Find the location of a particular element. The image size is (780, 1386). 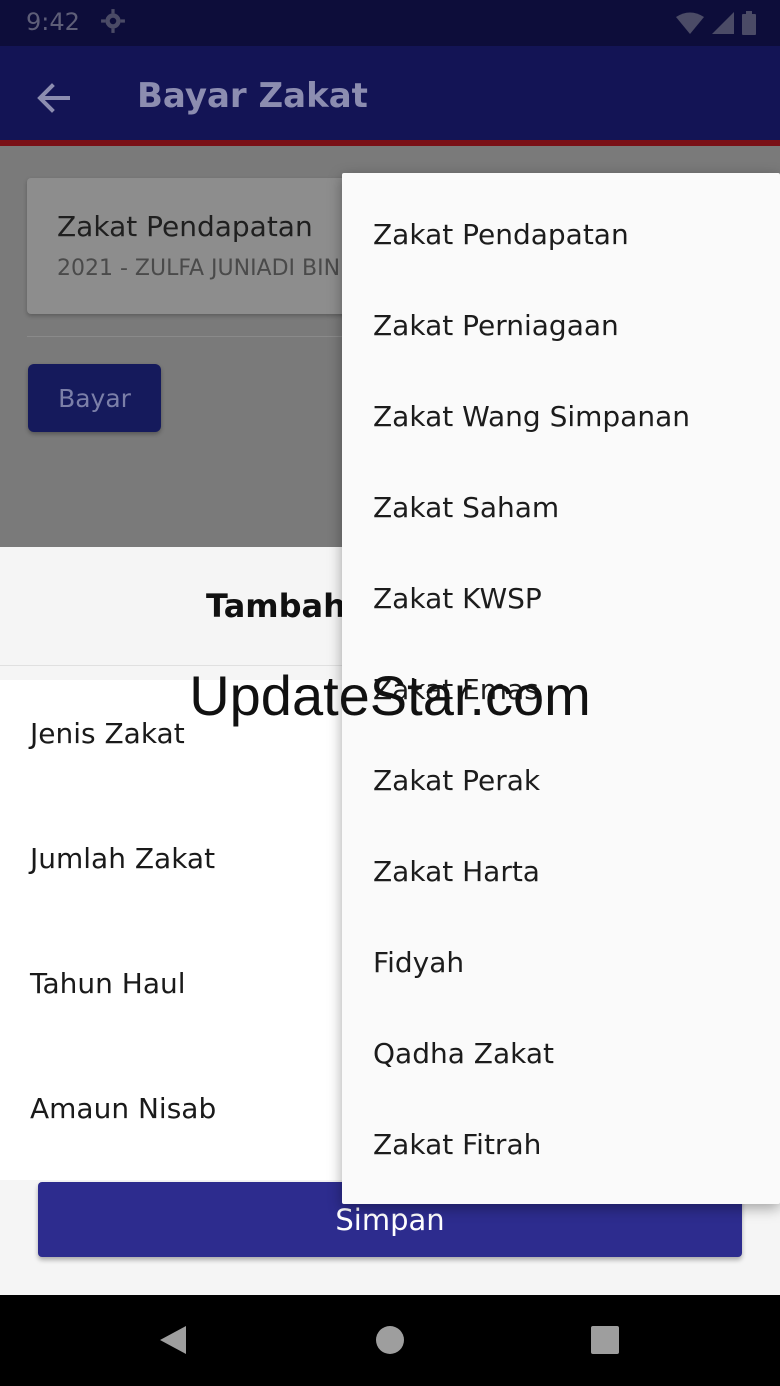

system-icons is located at coordinates (716, 23).